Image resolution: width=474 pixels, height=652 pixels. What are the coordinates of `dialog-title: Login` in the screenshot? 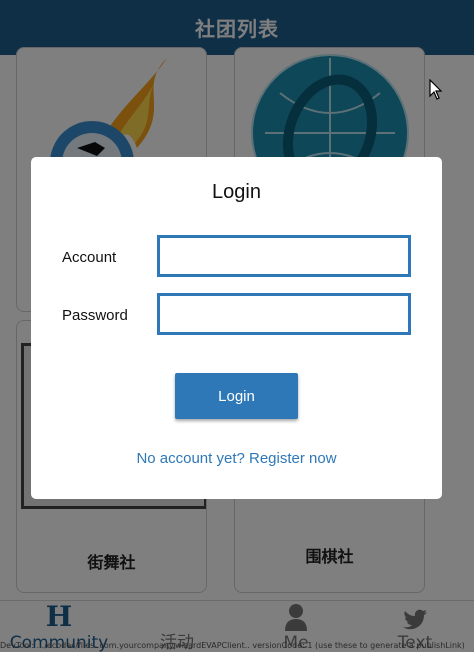 It's located at (236, 192).